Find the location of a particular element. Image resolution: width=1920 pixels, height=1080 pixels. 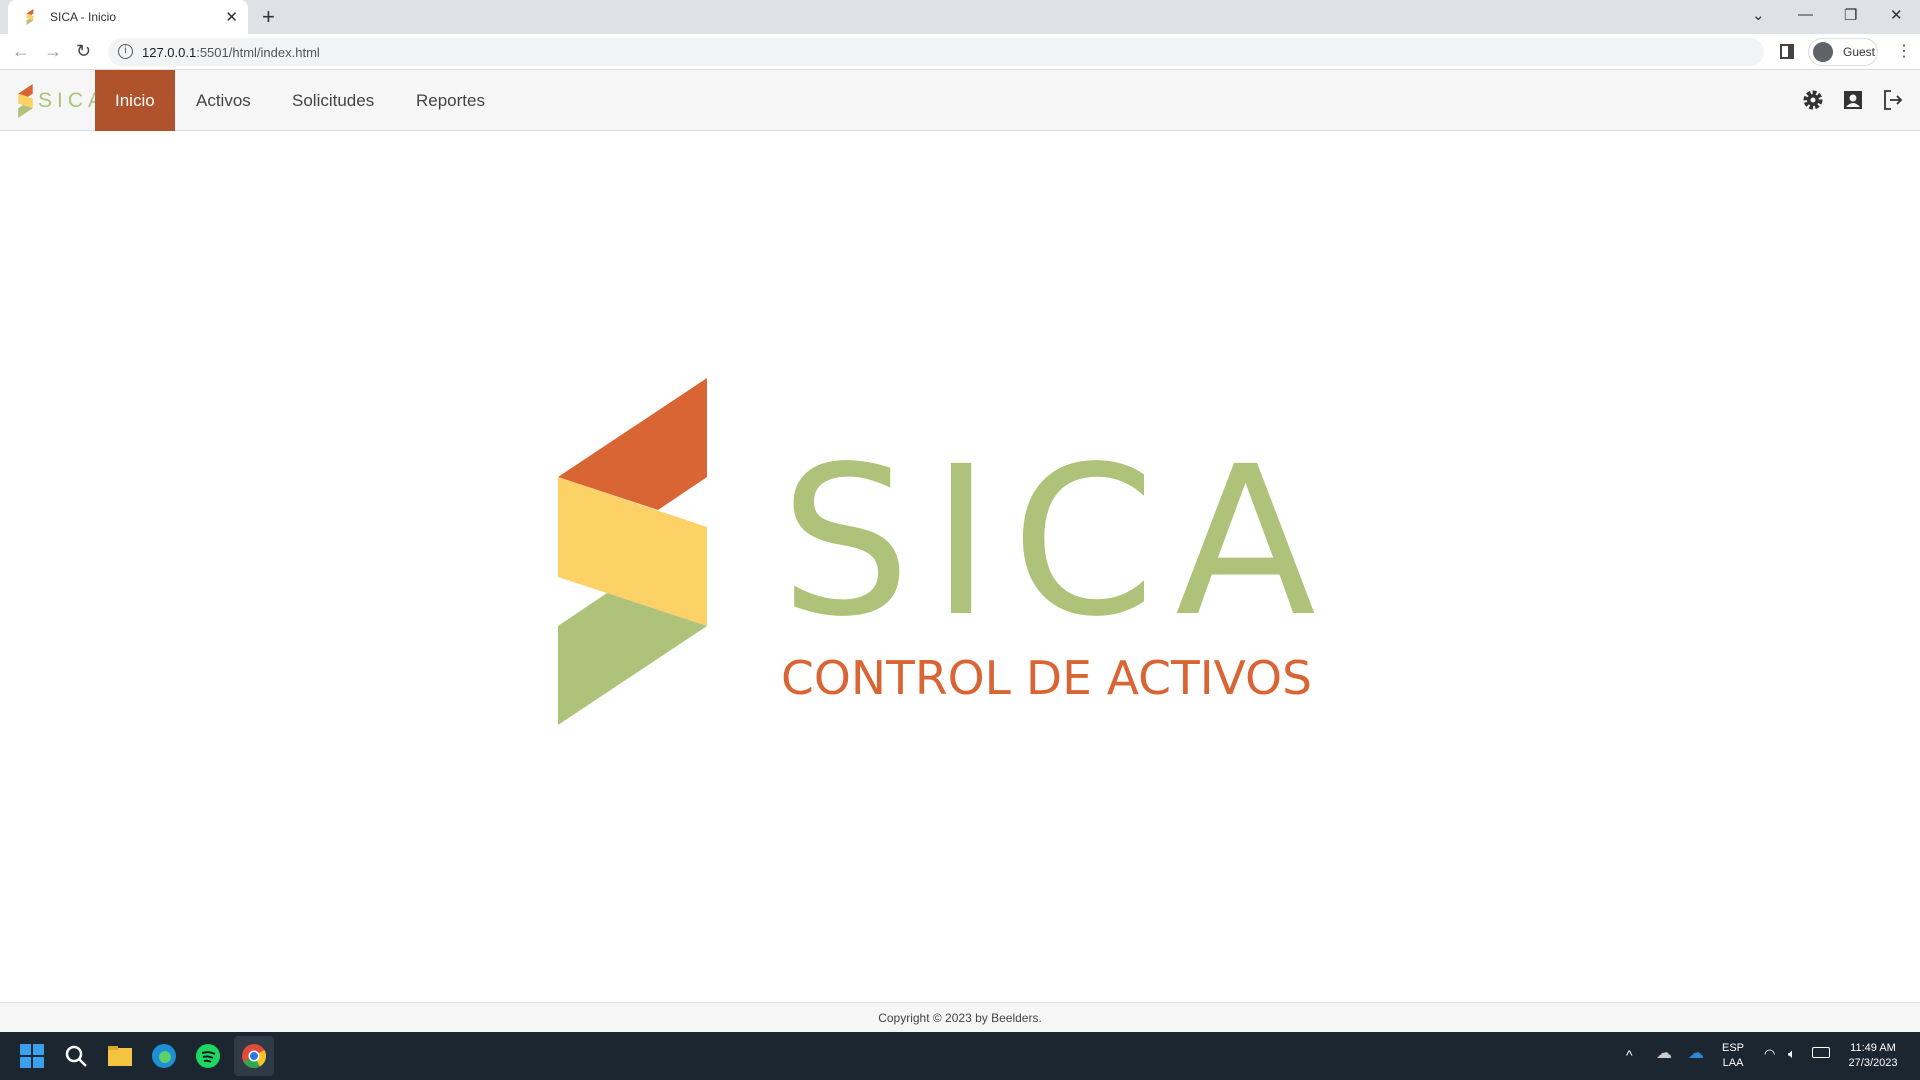

windows-start-icon is located at coordinates (32, 1056).